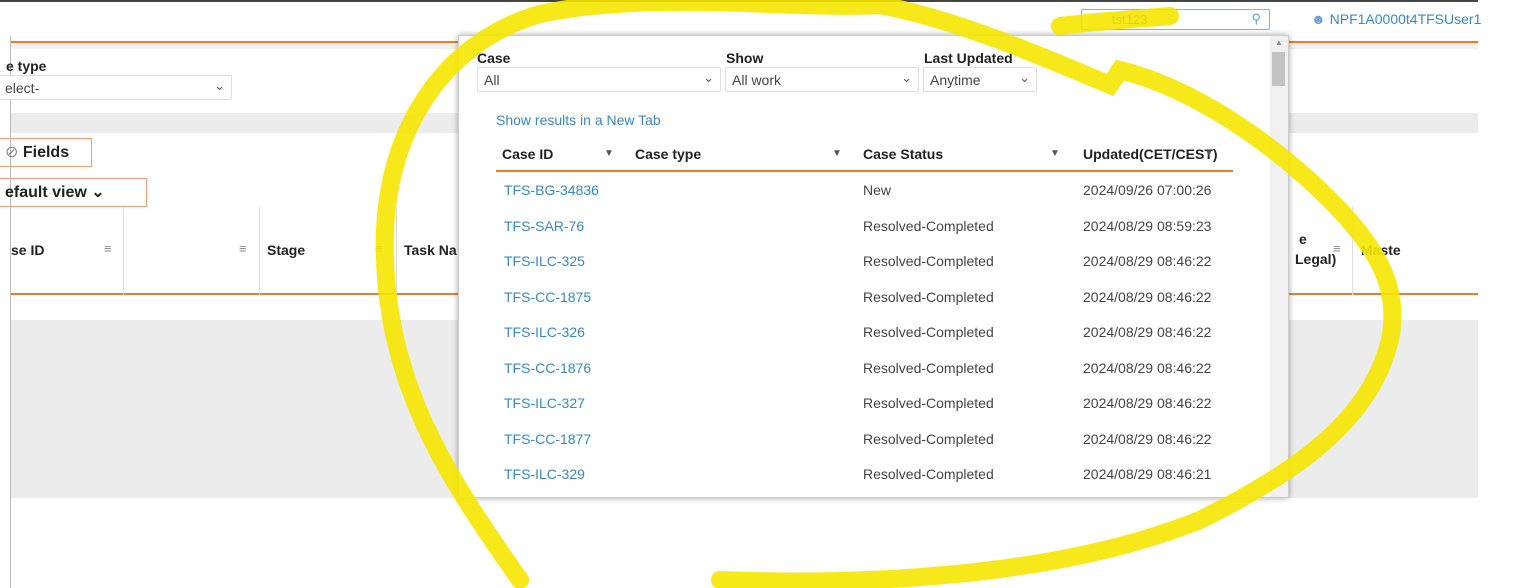 This screenshot has height=588, width=1515. I want to click on result-row: TFS-BG-34836 New 2024/09/26 07:00:26, so click(864, 191).